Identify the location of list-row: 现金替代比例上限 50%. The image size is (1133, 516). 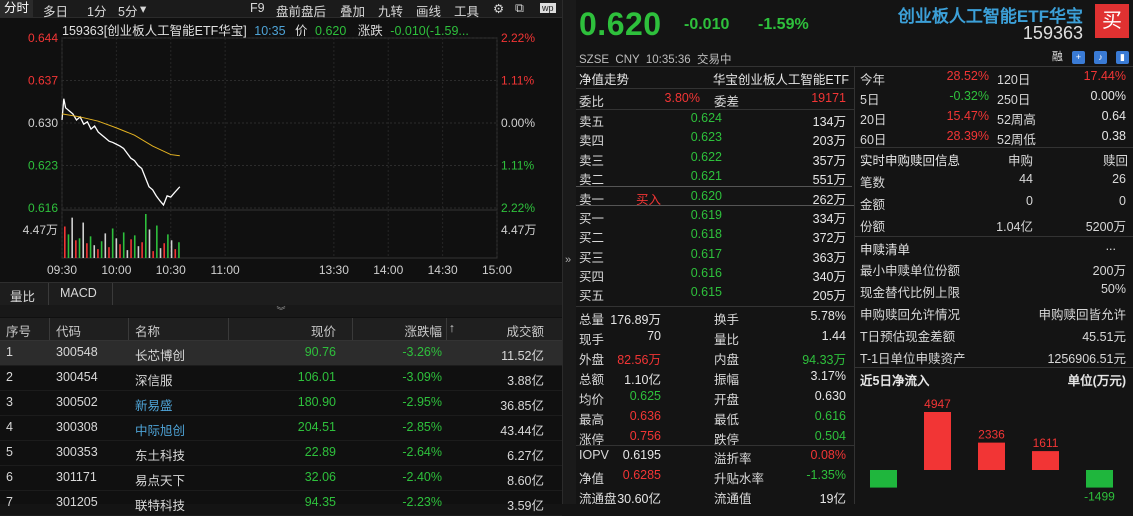
(994, 290).